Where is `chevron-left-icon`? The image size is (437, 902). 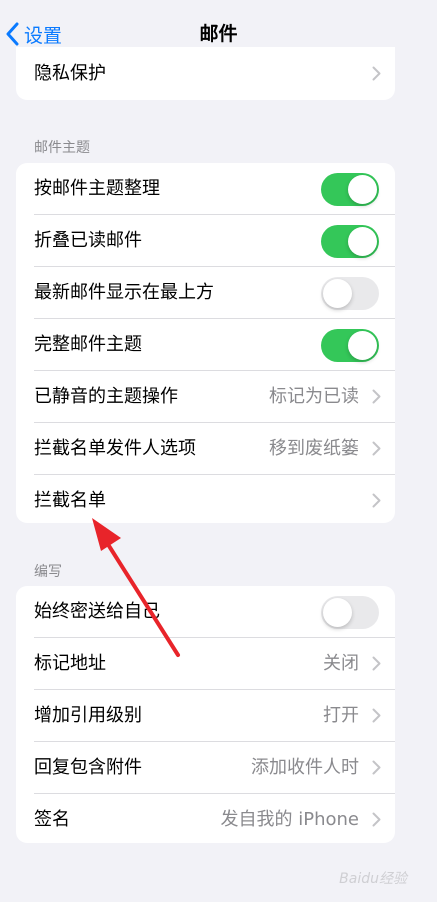
chevron-left-icon is located at coordinates (12, 34).